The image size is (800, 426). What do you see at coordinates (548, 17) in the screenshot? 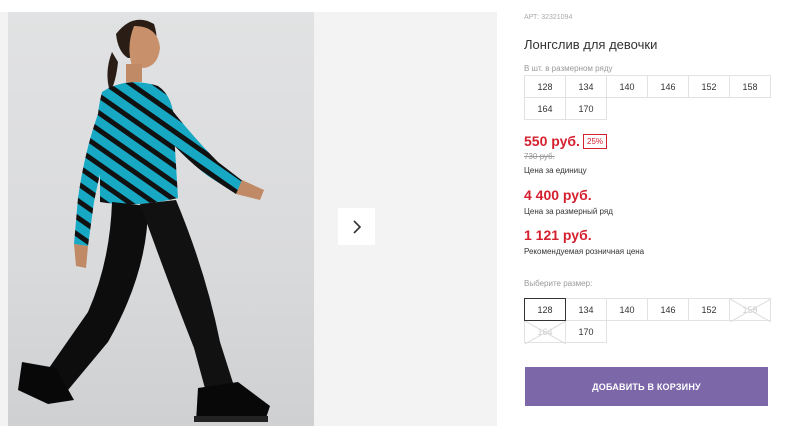
I see `article-number: АРТ: 32321094` at bounding box center [548, 17].